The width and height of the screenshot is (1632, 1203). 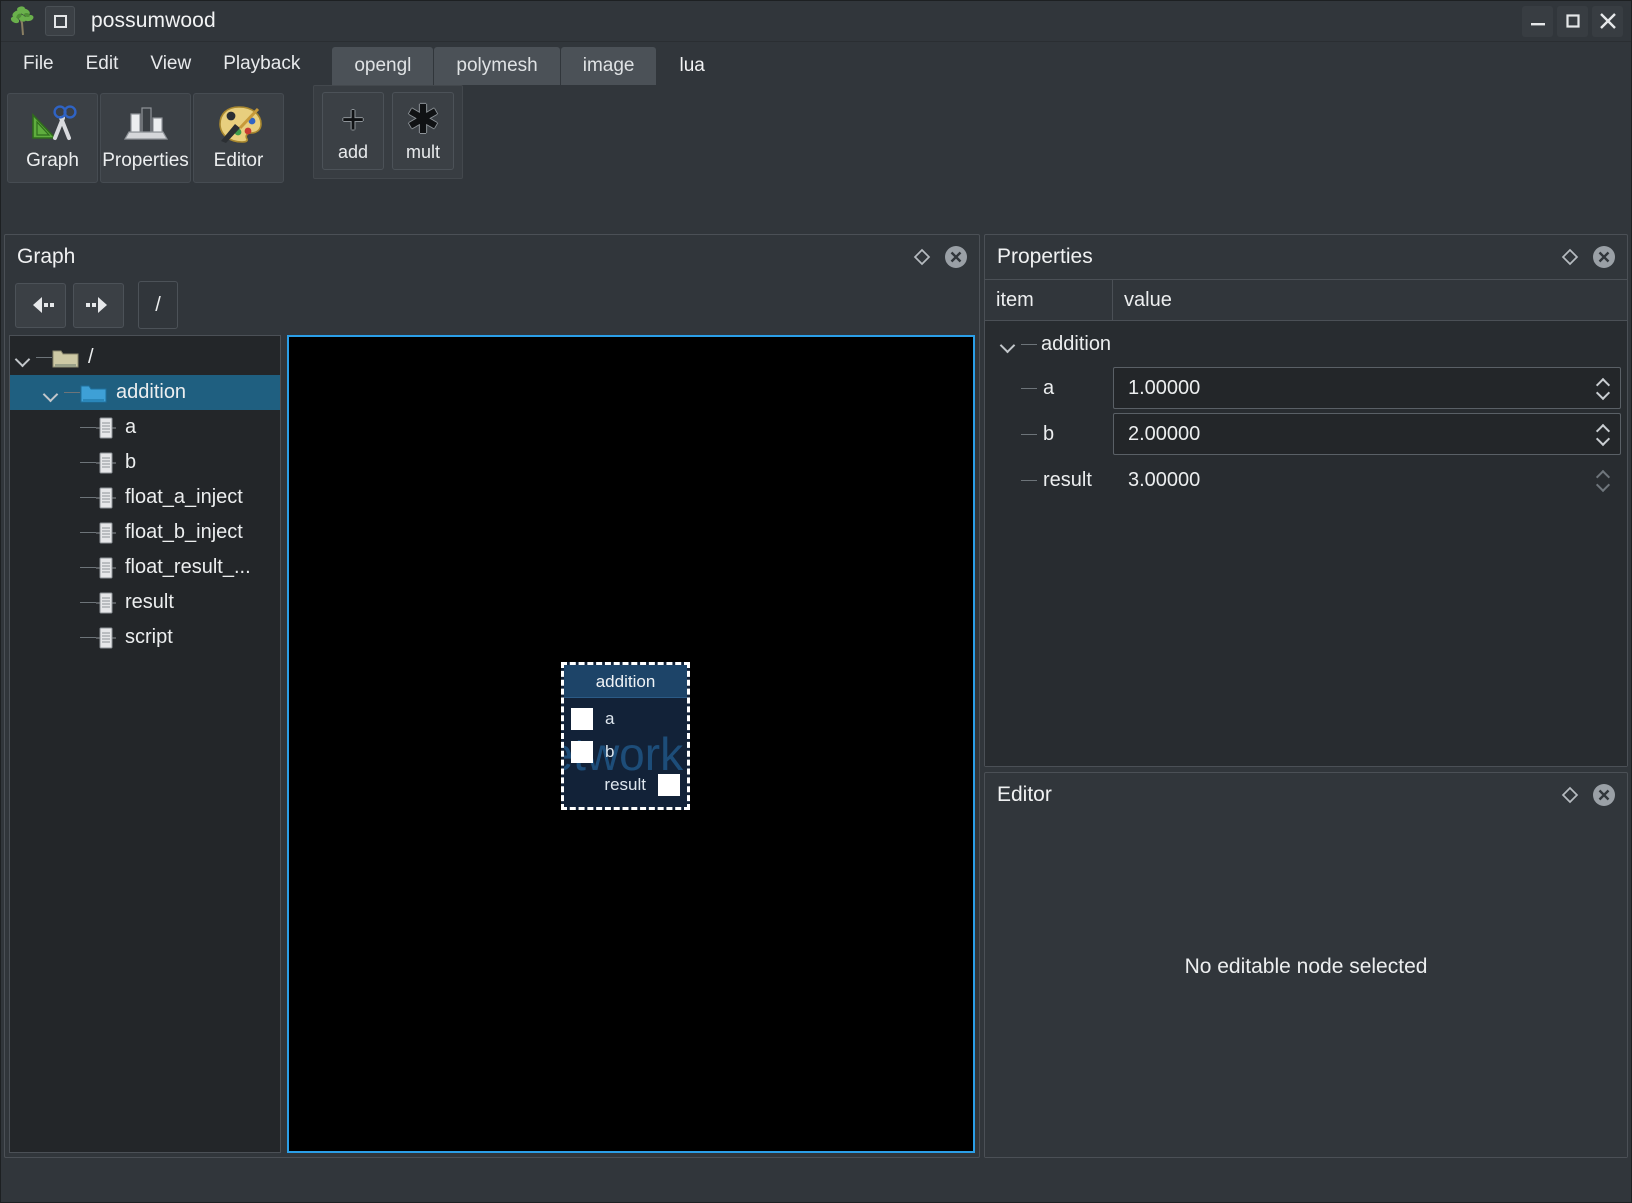 I want to click on graph-dock-titlebar: Graph, so click(x=492, y=257).